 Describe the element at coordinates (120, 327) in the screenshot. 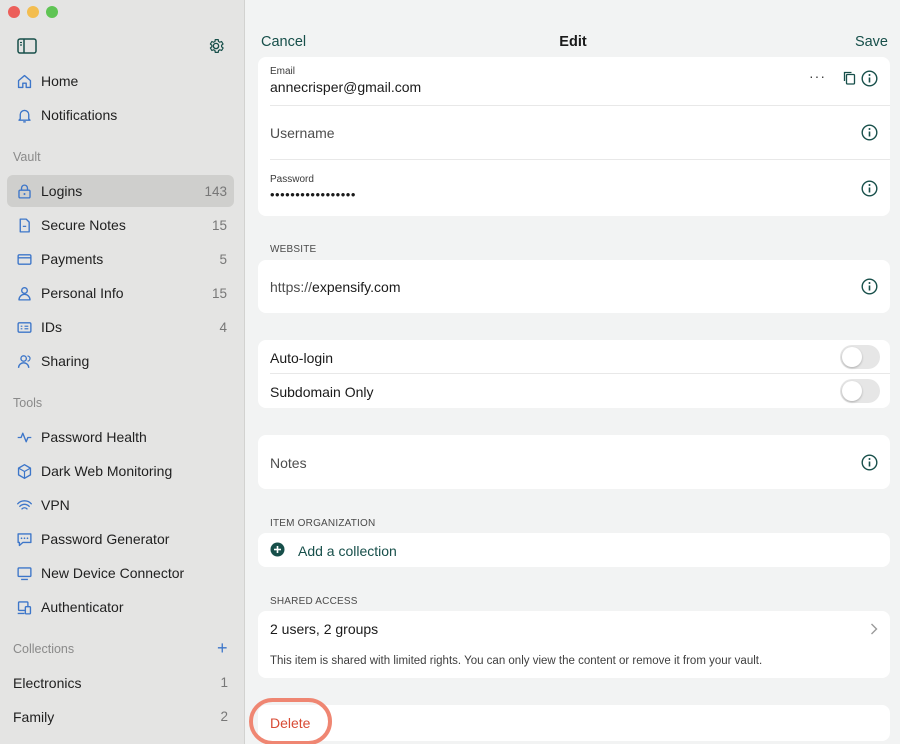

I see `sidebar-item-ids: IDs 4` at that location.